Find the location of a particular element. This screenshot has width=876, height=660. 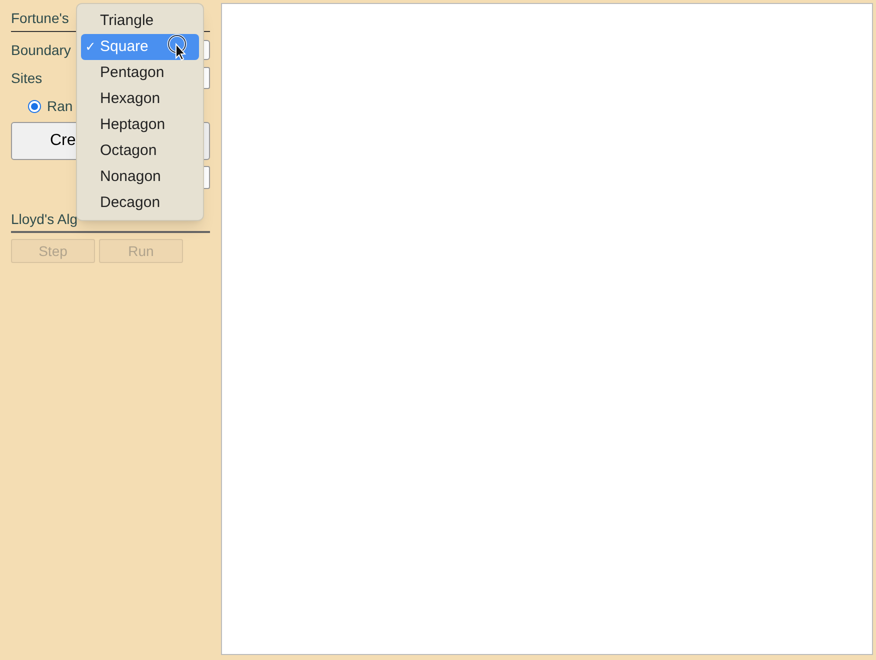

section-title: Lloyd's Alg is located at coordinates (44, 219).